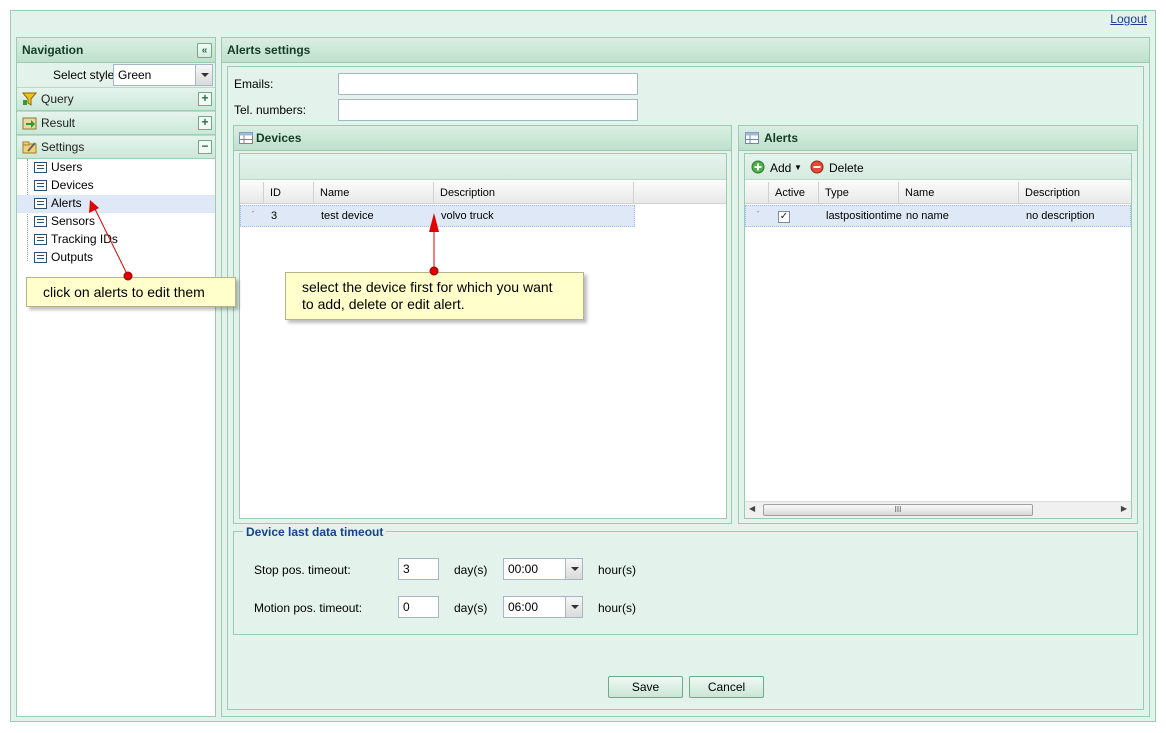 The width and height of the screenshot is (1166, 733). Describe the element at coordinates (434, 244) in the screenshot. I see `arrow-to-device-row` at that location.